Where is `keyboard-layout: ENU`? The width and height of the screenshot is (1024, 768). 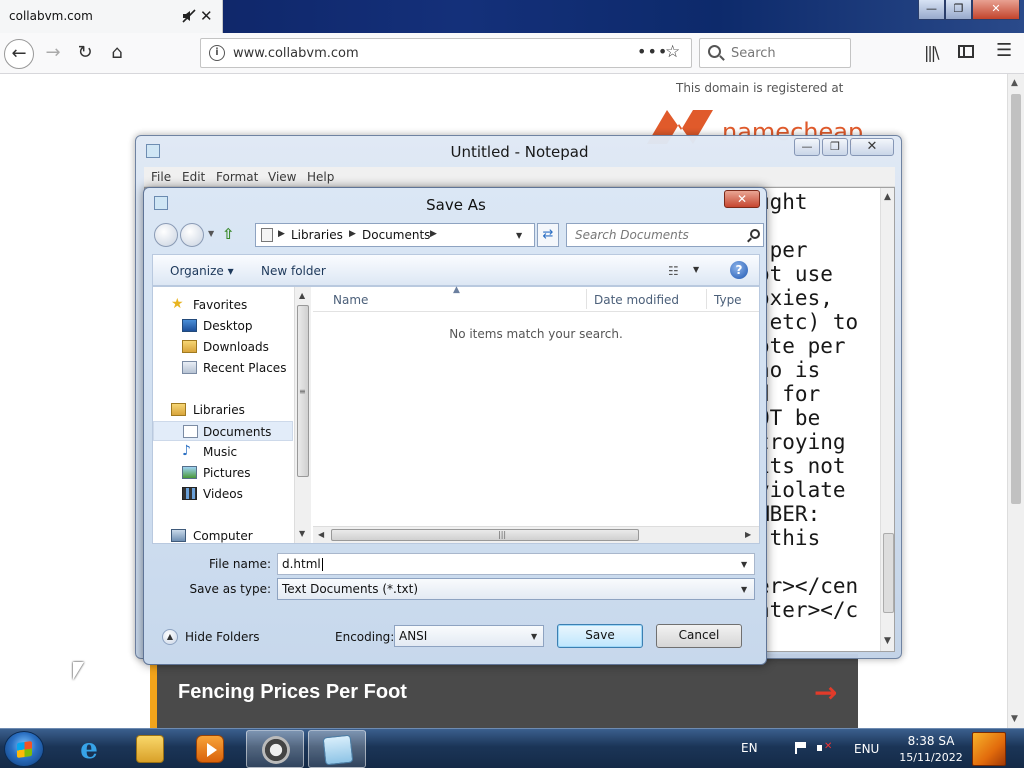 keyboard-layout: ENU is located at coordinates (866, 749).